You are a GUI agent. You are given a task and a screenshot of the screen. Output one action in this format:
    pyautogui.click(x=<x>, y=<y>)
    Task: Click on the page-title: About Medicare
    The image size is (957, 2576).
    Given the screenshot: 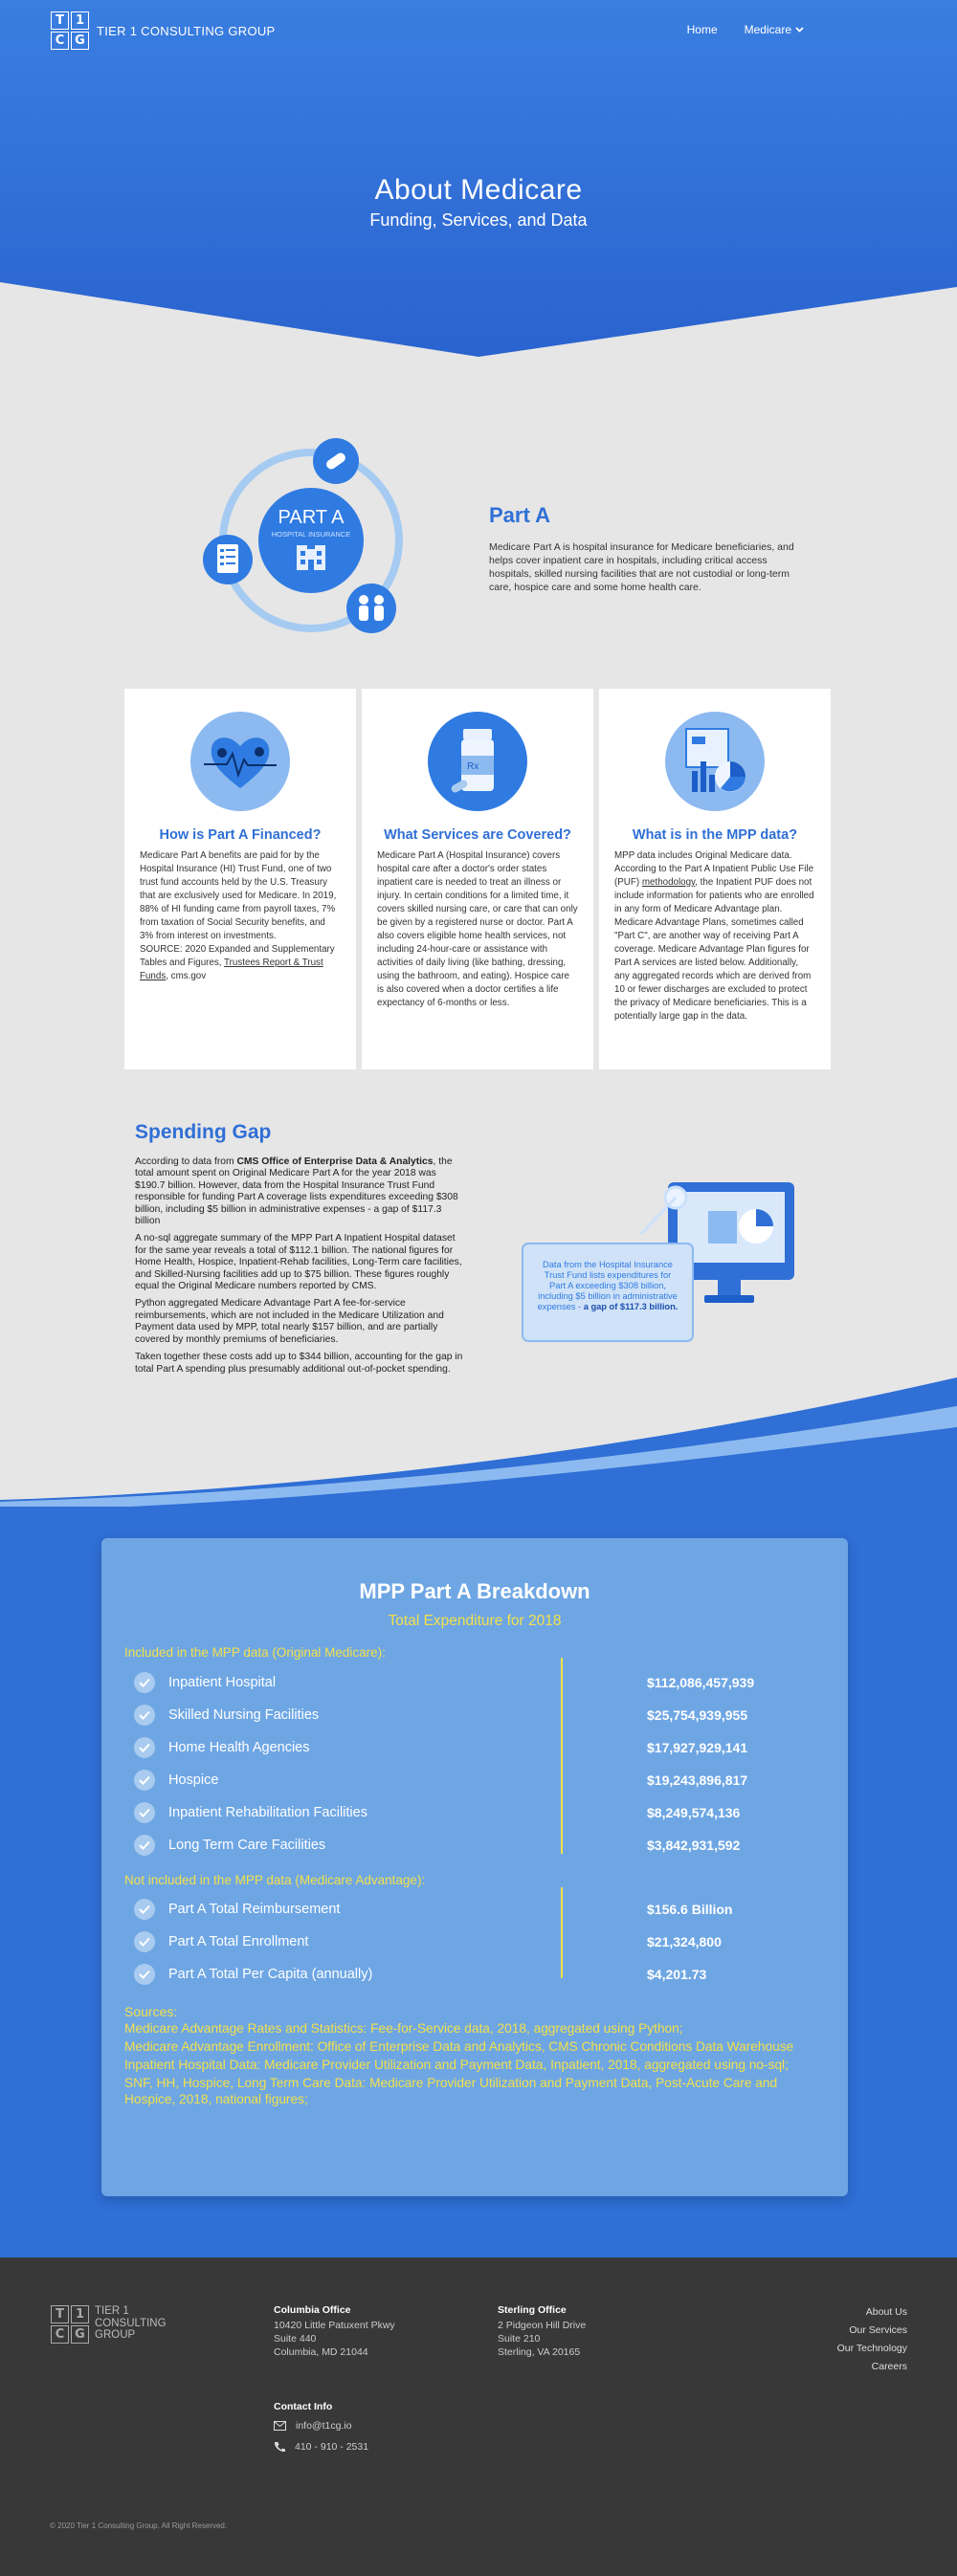 What is the action you would take?
    pyautogui.click(x=478, y=190)
    